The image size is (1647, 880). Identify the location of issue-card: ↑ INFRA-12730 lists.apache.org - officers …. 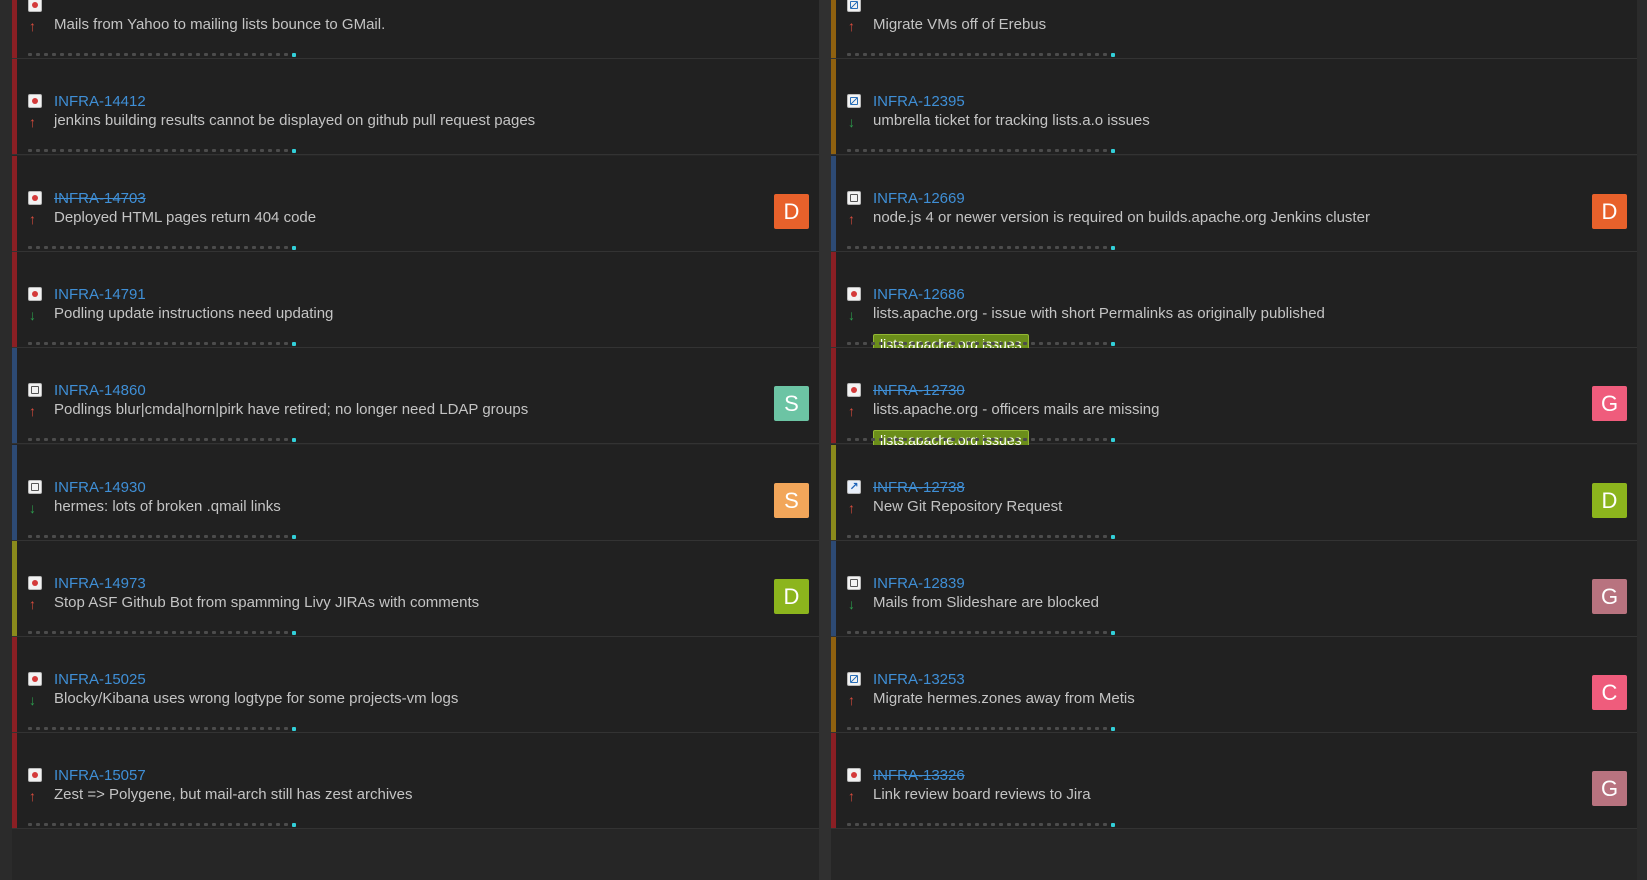
(1234, 399).